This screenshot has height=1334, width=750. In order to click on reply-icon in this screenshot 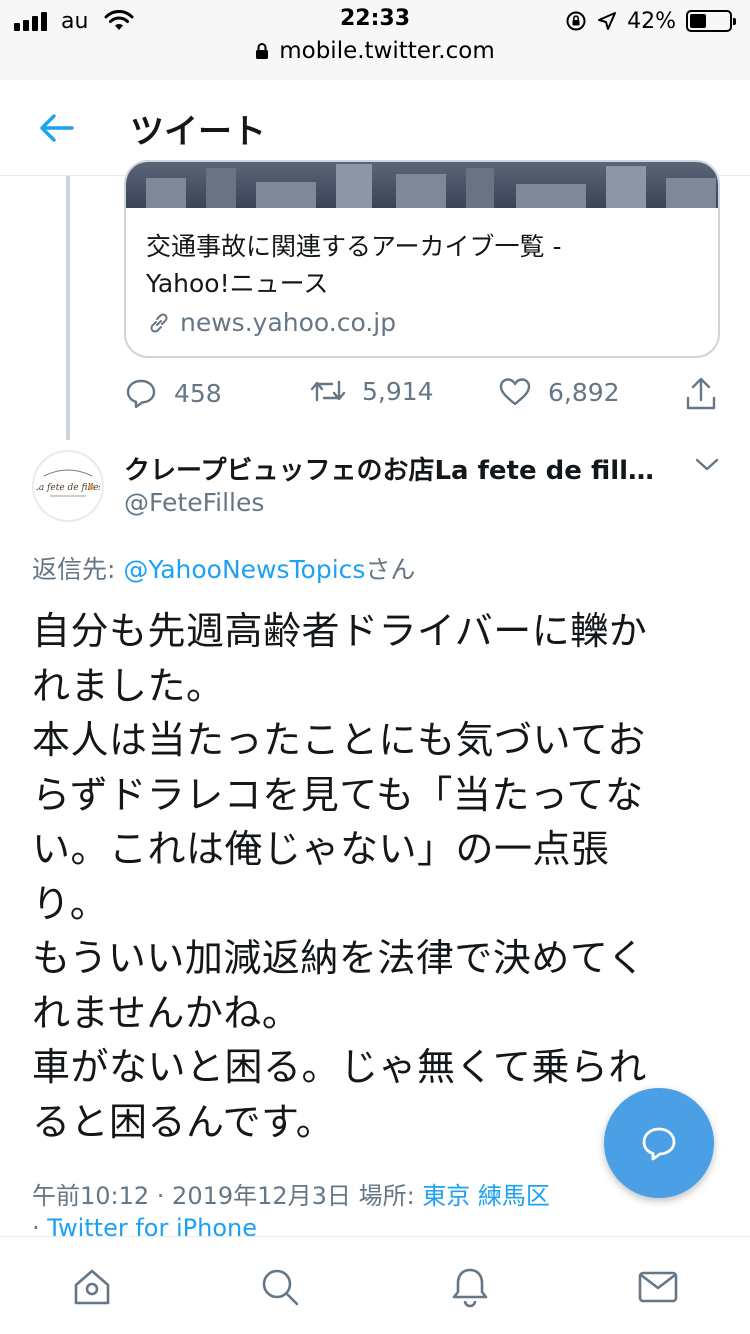, I will do `click(141, 394)`.